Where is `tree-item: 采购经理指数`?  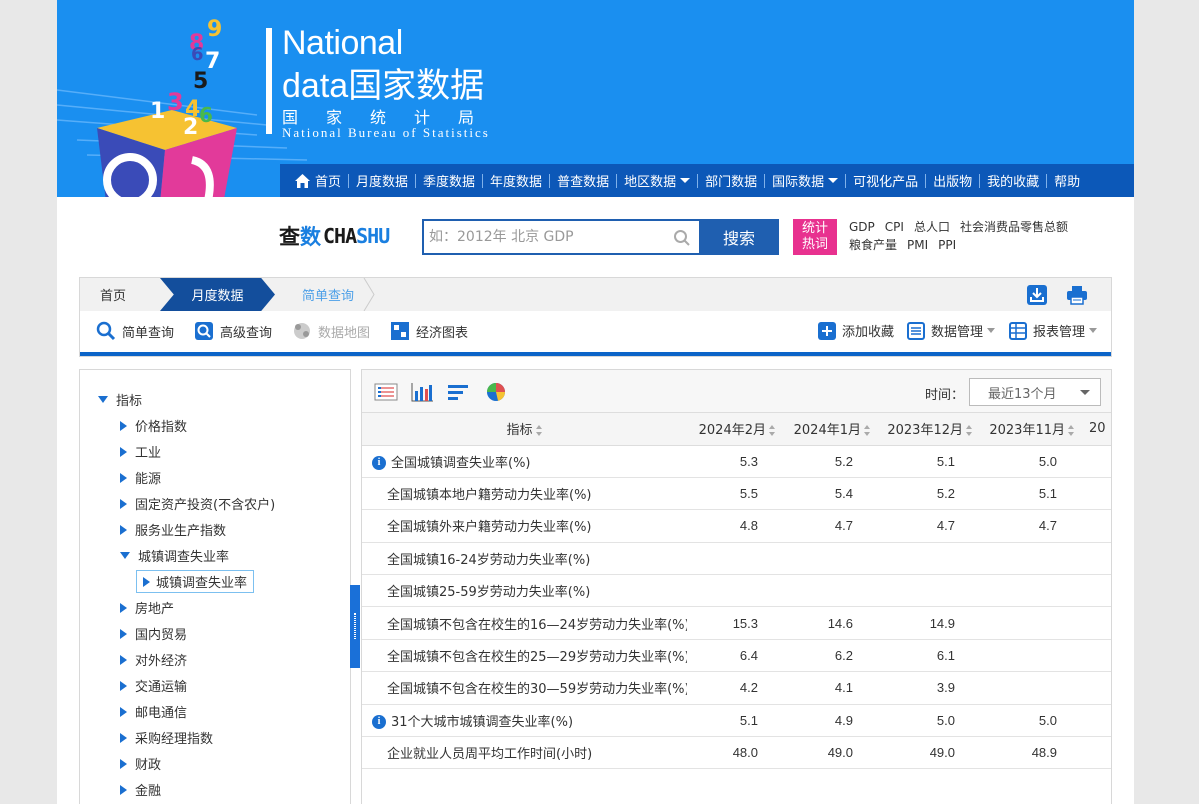 tree-item: 采购经理指数 is located at coordinates (166, 737).